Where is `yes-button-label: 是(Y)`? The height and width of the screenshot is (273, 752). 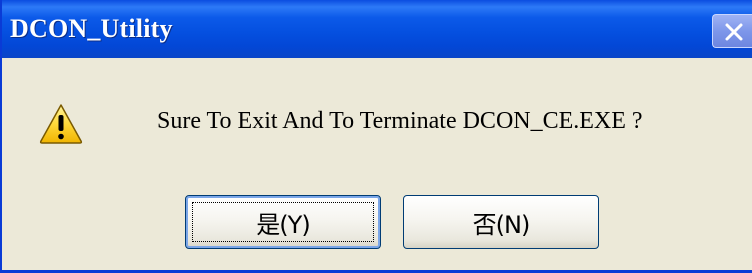 yes-button-label: 是(Y) is located at coordinates (283, 224).